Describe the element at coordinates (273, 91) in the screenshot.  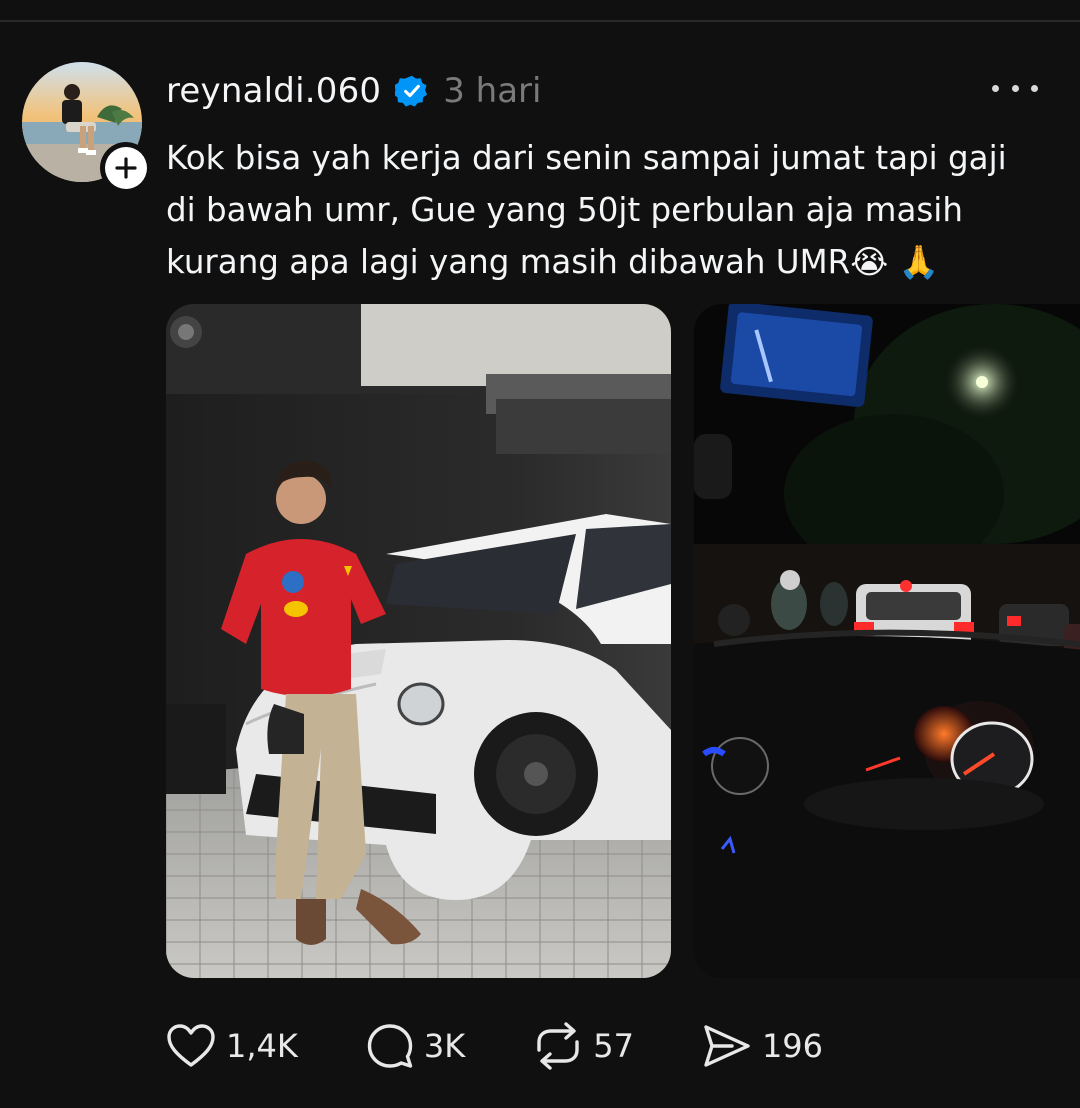
I see `username: reynaldi.060` at that location.